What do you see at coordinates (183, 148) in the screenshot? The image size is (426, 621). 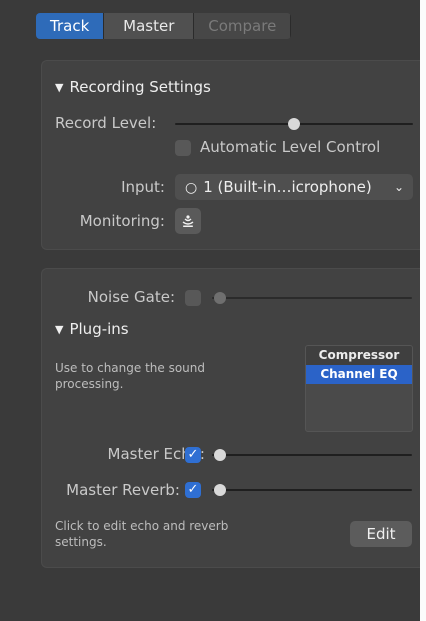 I see `automatic-level-control-checkbox` at bounding box center [183, 148].